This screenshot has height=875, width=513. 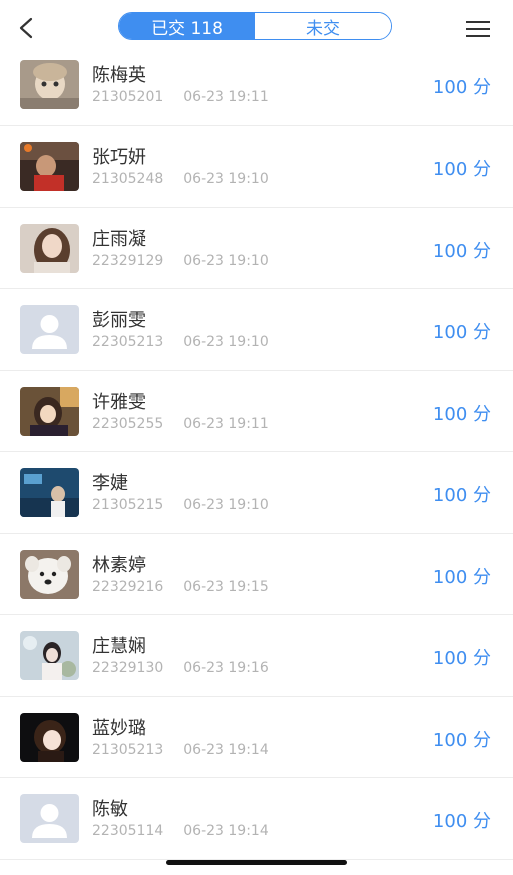 I want to click on student-meta: 22305213 06-23 19:10, so click(x=180, y=342).